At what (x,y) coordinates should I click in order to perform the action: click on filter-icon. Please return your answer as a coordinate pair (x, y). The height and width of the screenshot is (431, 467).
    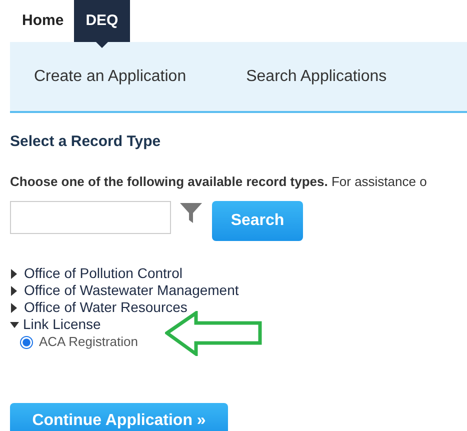
    Looking at the image, I should click on (191, 213).